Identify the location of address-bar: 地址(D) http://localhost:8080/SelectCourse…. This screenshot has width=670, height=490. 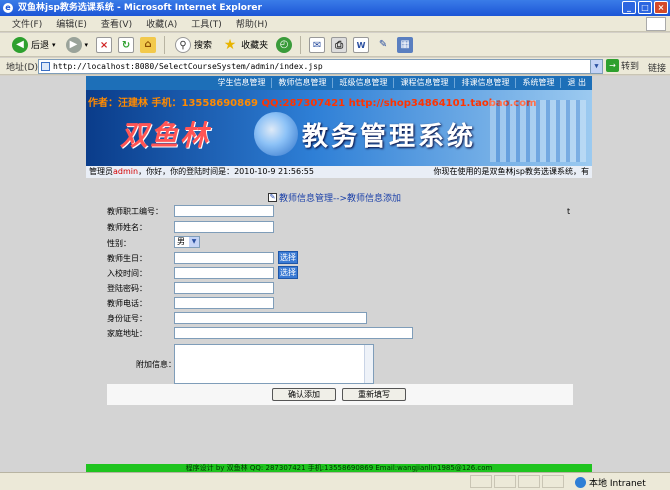
(335, 66).